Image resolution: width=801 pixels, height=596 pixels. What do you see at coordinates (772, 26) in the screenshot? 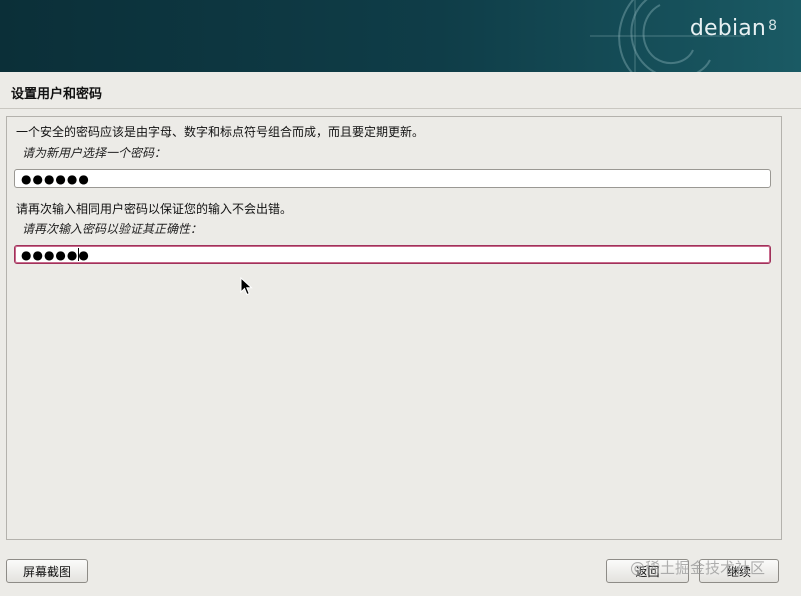
I see `brand-version: 8` at bounding box center [772, 26].